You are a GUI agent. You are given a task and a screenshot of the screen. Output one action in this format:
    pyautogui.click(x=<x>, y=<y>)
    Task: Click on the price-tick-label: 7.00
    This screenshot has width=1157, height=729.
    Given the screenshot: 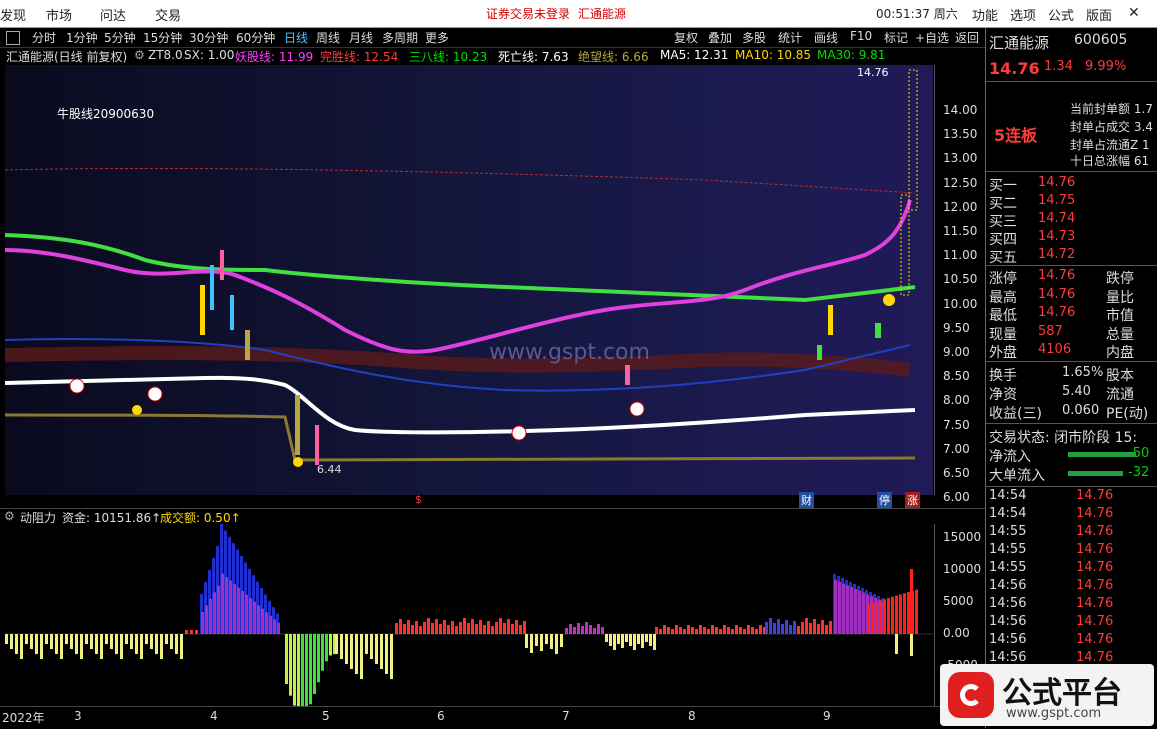 What is the action you would take?
    pyautogui.click(x=956, y=448)
    